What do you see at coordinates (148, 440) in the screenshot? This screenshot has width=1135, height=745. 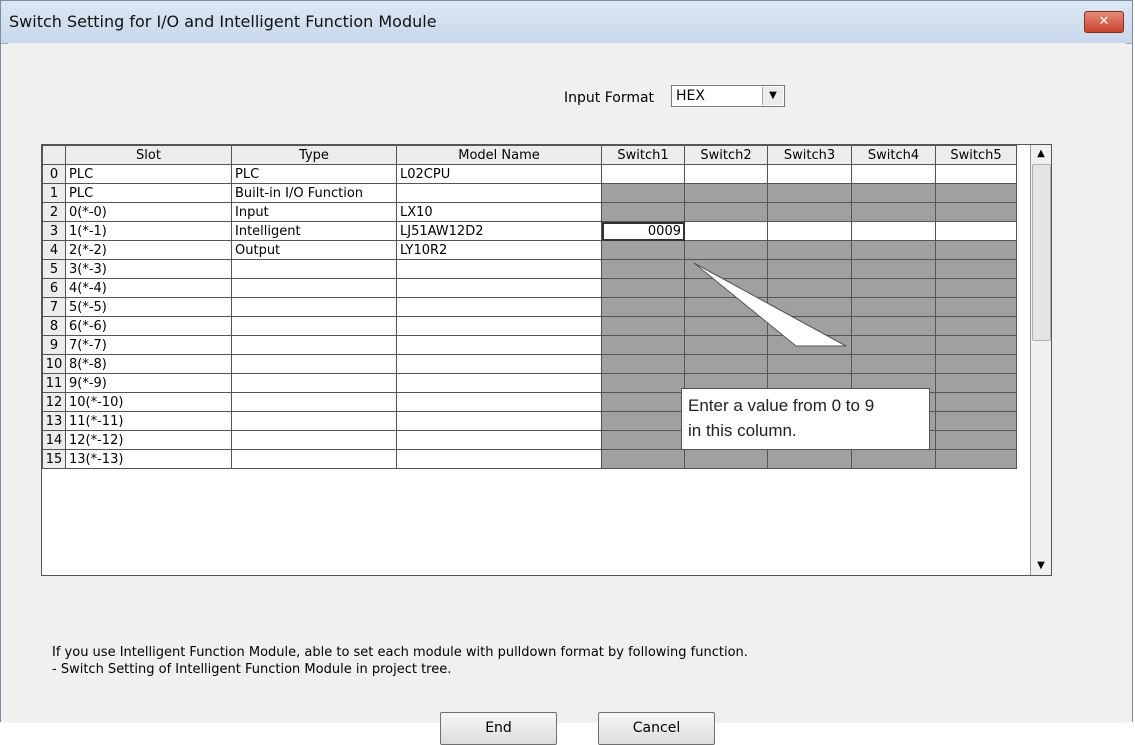 I see `slot-cell: 12(*-12)` at bounding box center [148, 440].